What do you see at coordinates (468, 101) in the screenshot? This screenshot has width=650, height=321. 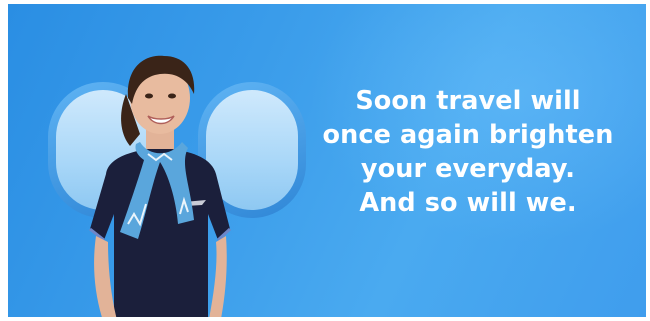 I see `headline-line-1: Soon travel will` at bounding box center [468, 101].